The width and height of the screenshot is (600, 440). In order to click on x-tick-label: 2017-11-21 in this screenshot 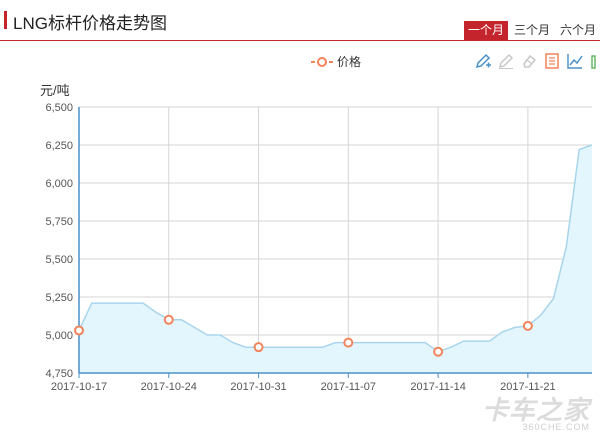, I will do `click(527, 387)`.